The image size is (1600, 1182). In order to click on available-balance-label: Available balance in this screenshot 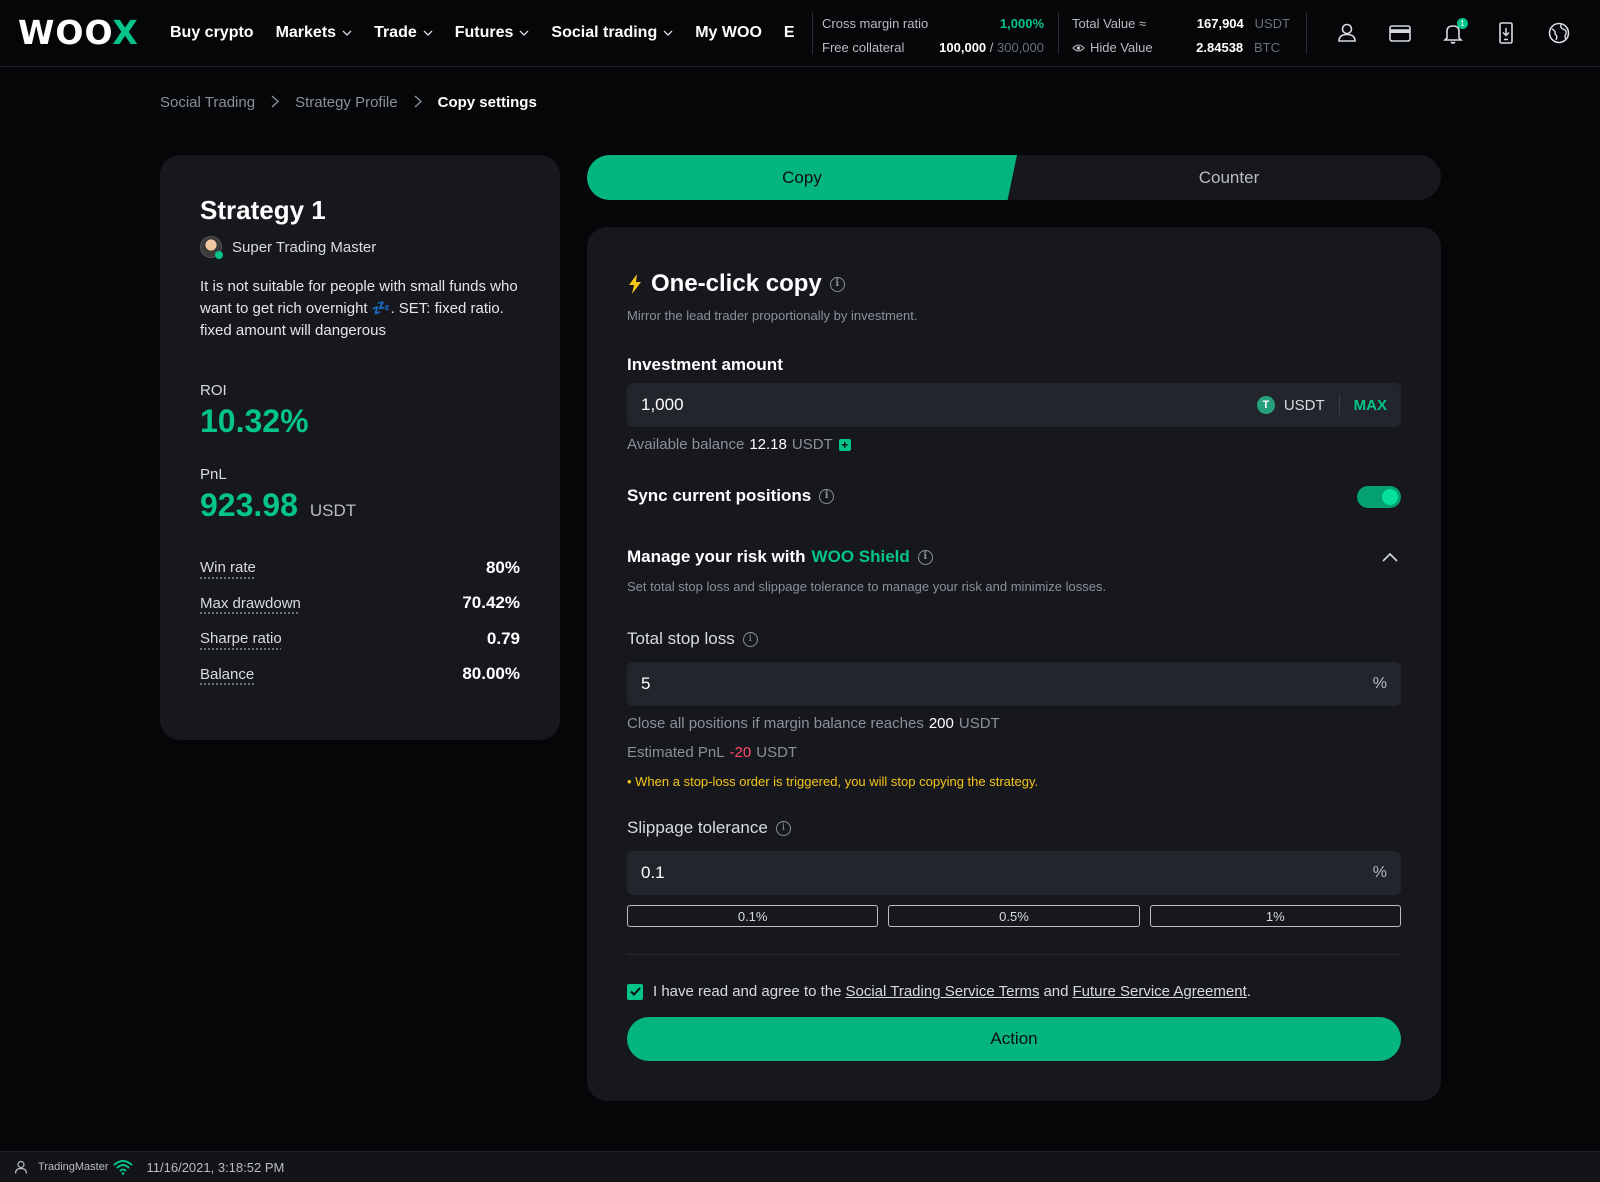, I will do `click(686, 444)`.